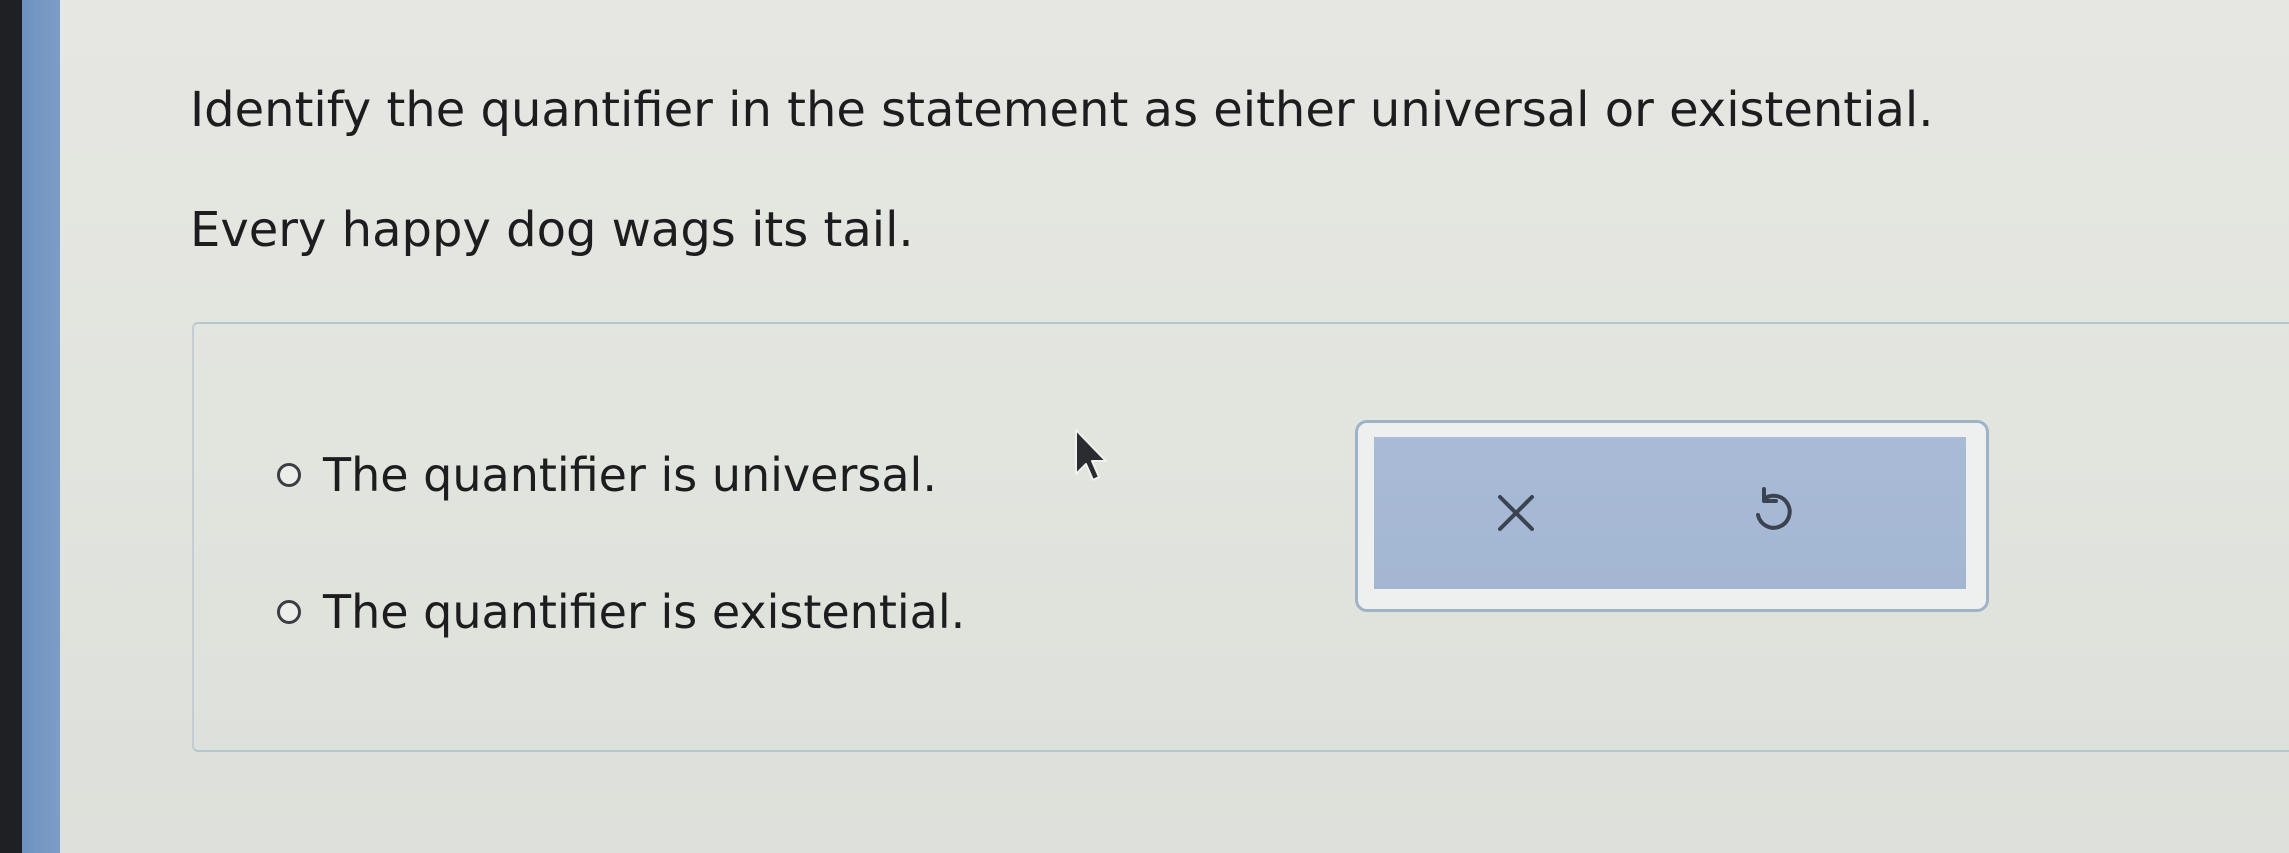 The width and height of the screenshot is (2289, 853). Describe the element at coordinates (1091, 455) in the screenshot. I see `mouse-pointer-icon` at that location.